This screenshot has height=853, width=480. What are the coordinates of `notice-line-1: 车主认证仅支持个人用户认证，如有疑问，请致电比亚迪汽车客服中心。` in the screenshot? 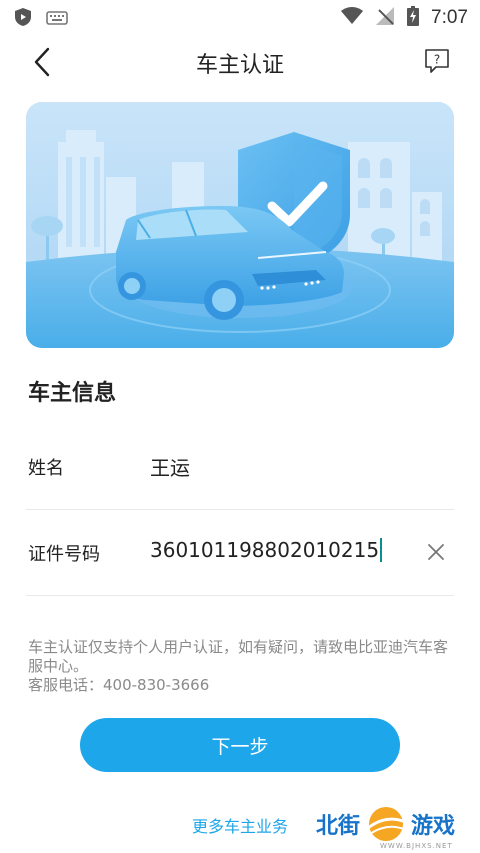 It's located at (238, 656).